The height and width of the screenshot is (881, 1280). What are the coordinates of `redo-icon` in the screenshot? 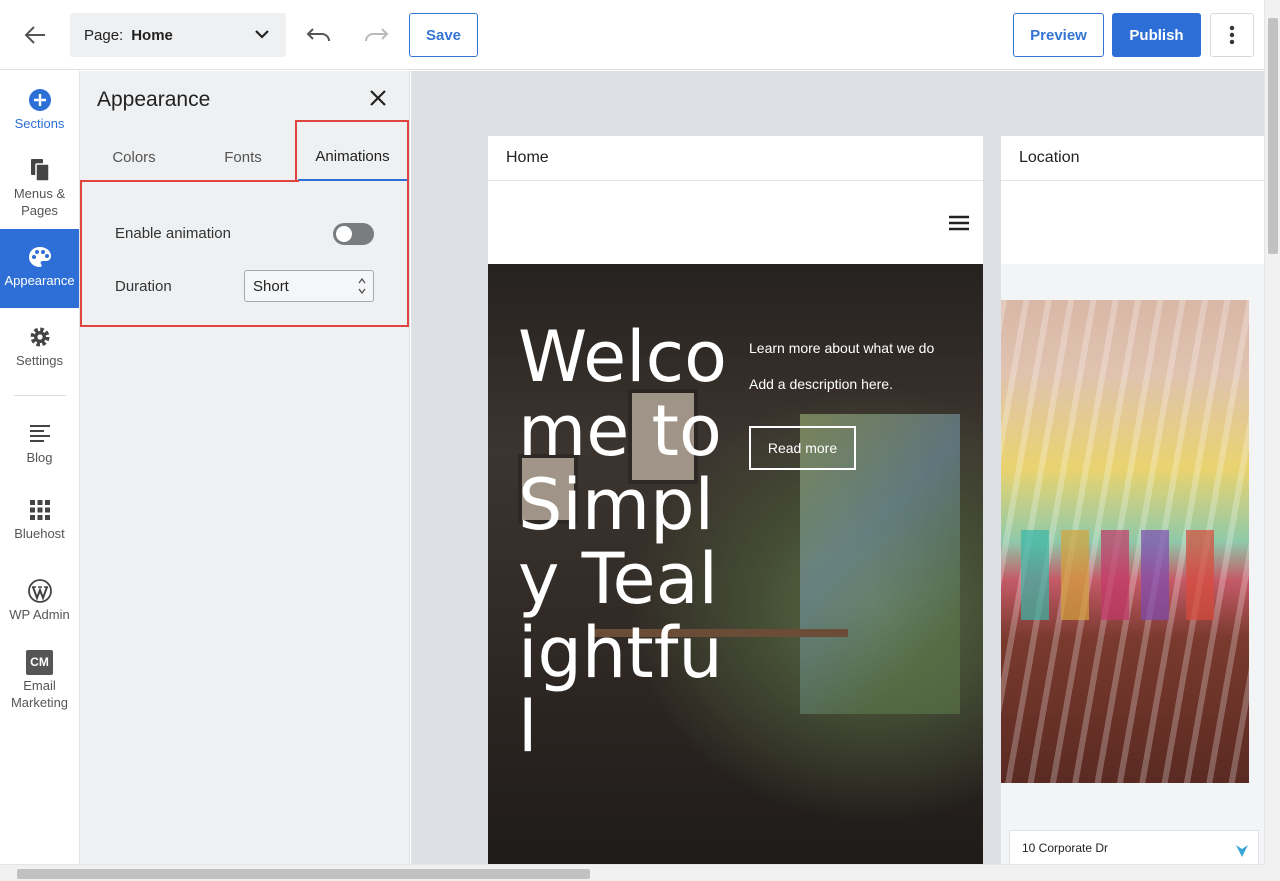 It's located at (377, 35).